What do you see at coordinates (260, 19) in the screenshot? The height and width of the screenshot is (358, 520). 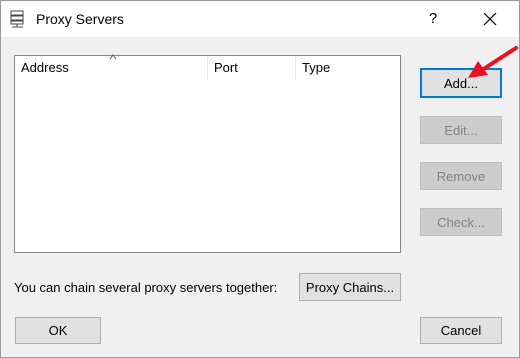 I see `title-bar: Proxy Servers ?` at bounding box center [260, 19].